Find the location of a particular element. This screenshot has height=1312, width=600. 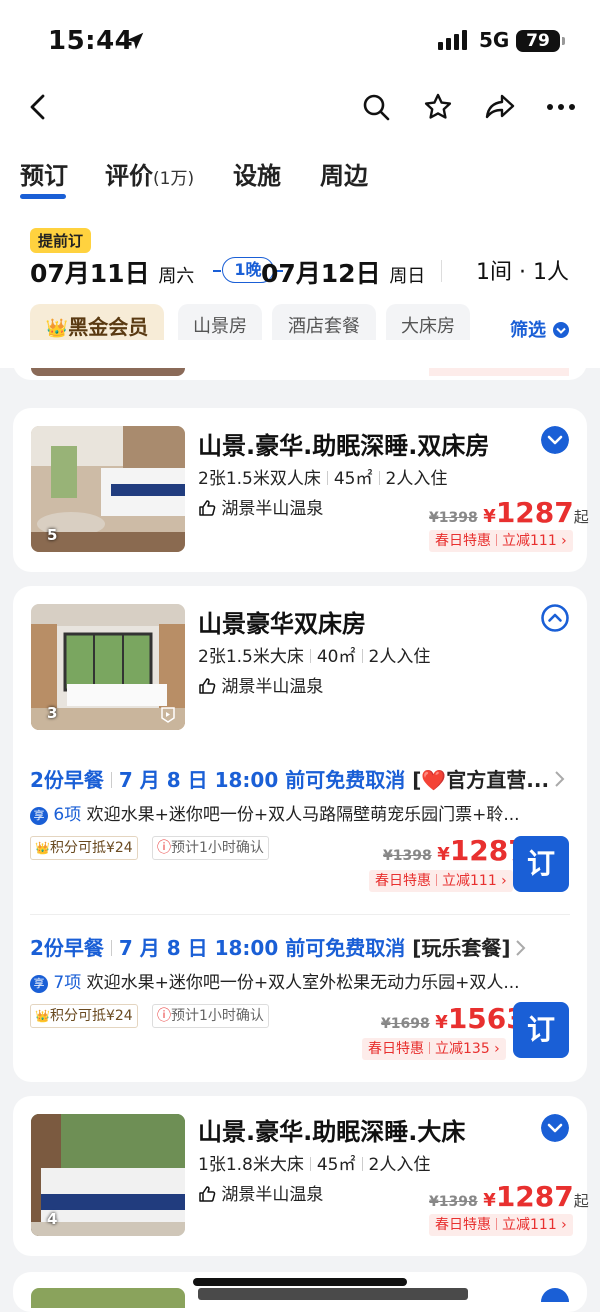

more-button is located at coordinates (561, 107).